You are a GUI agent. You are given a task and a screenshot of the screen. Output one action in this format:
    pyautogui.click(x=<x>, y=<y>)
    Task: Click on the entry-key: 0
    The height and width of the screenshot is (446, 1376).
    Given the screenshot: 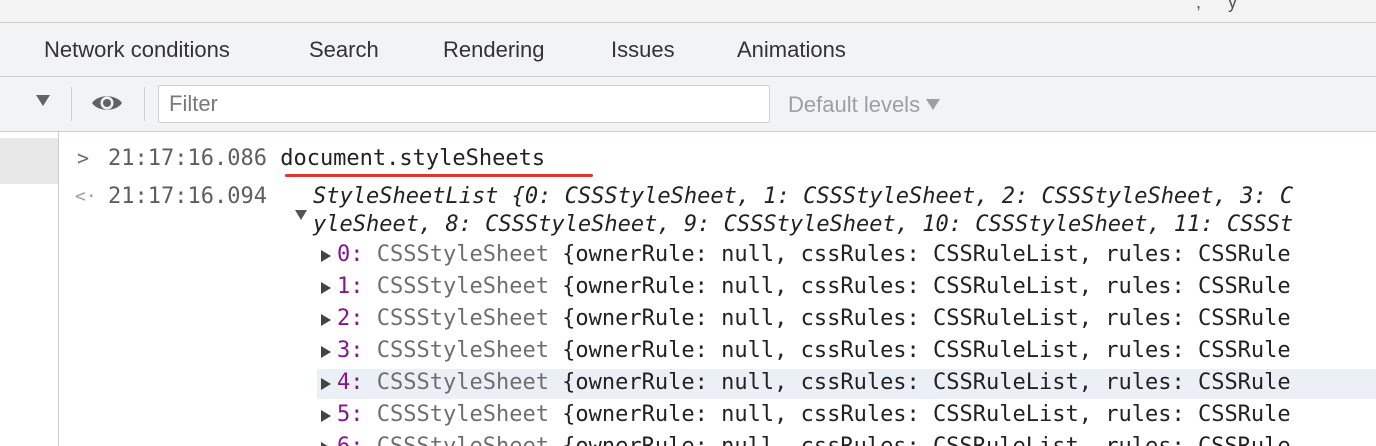 What is the action you would take?
    pyautogui.click(x=344, y=254)
    